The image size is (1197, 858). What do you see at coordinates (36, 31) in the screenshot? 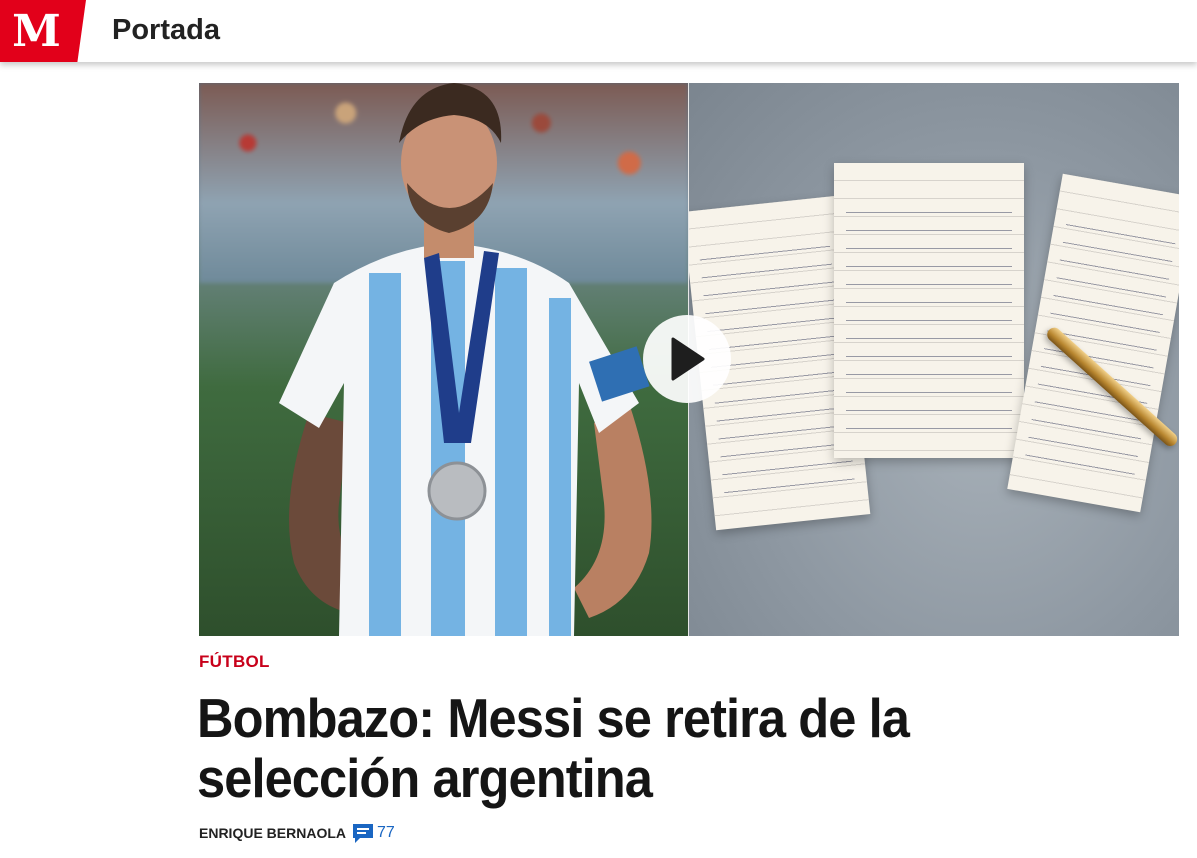
I see `logo-text: M` at bounding box center [36, 31].